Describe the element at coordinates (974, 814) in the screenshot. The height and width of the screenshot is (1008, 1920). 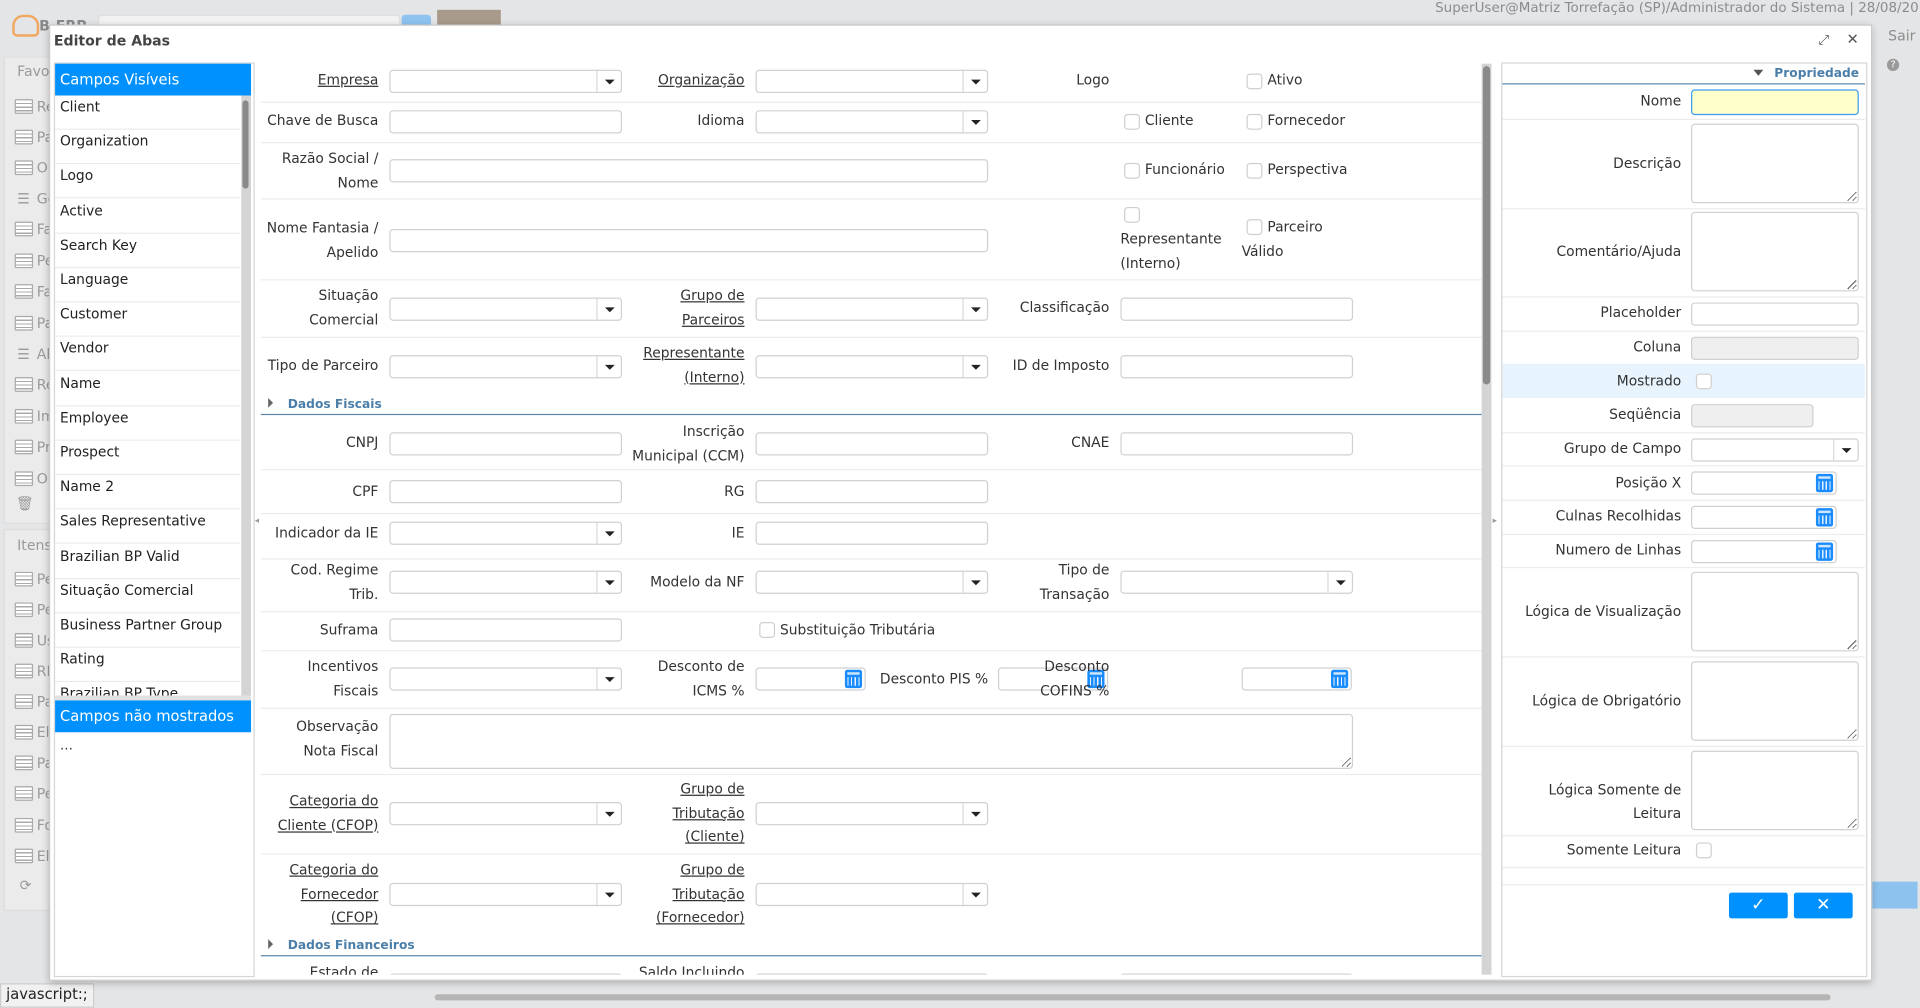
I see `chevron-down-icon` at that location.